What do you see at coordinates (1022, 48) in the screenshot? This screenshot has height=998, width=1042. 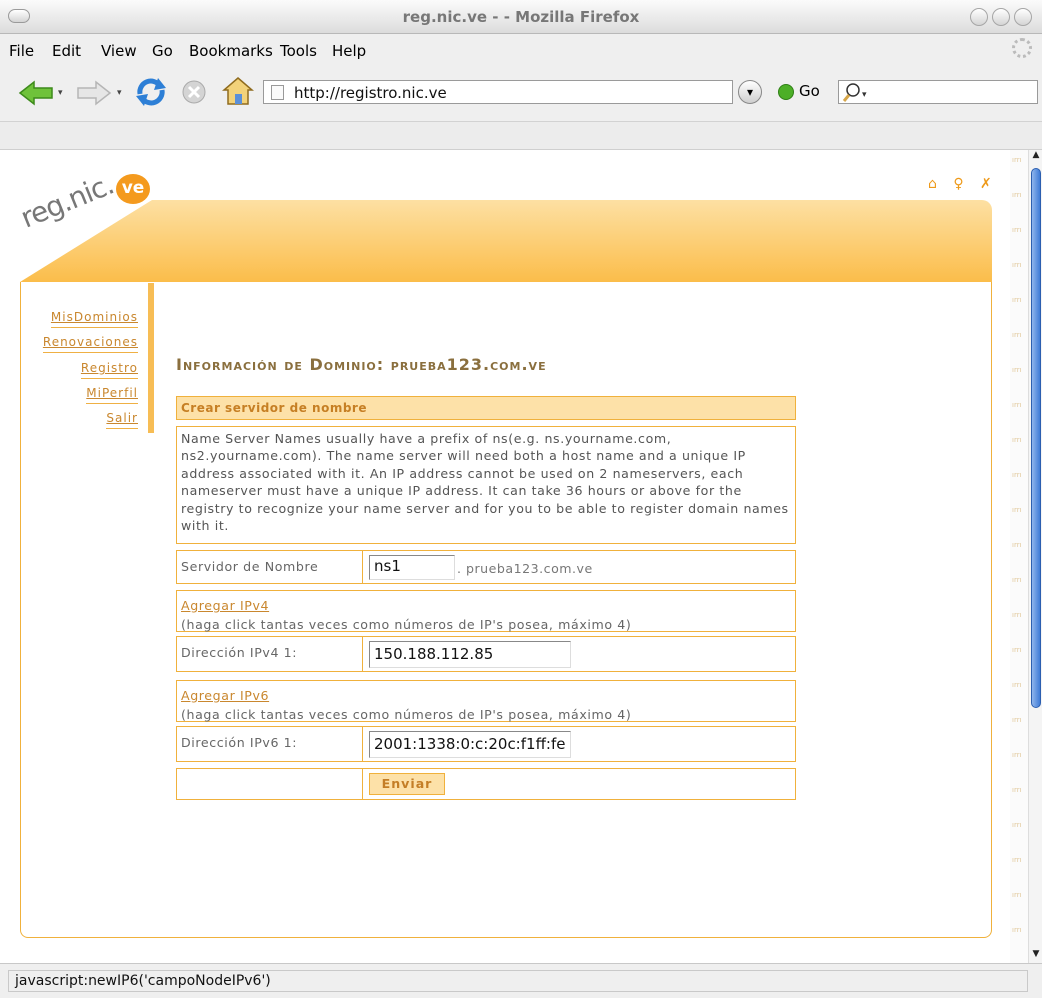 I see `throbber-icon` at bounding box center [1022, 48].